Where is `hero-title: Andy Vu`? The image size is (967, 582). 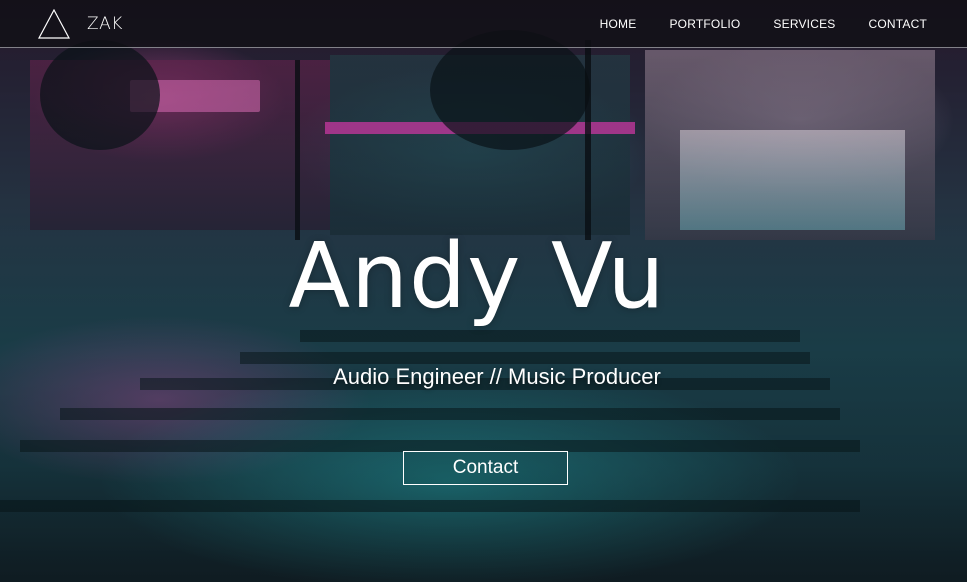 hero-title: Andy Vu is located at coordinates (477, 276).